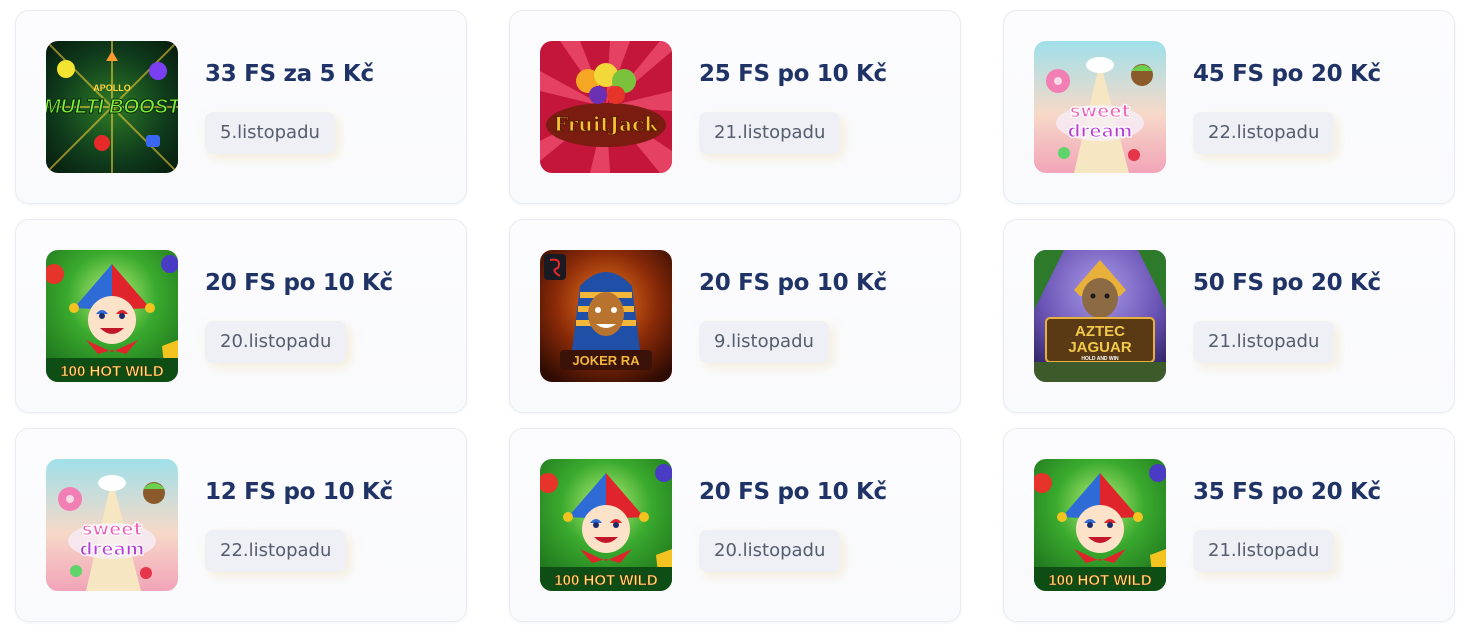 The width and height of the screenshot is (1477, 634). I want to click on logo-text: MULTI BOOST, so click(112, 107).